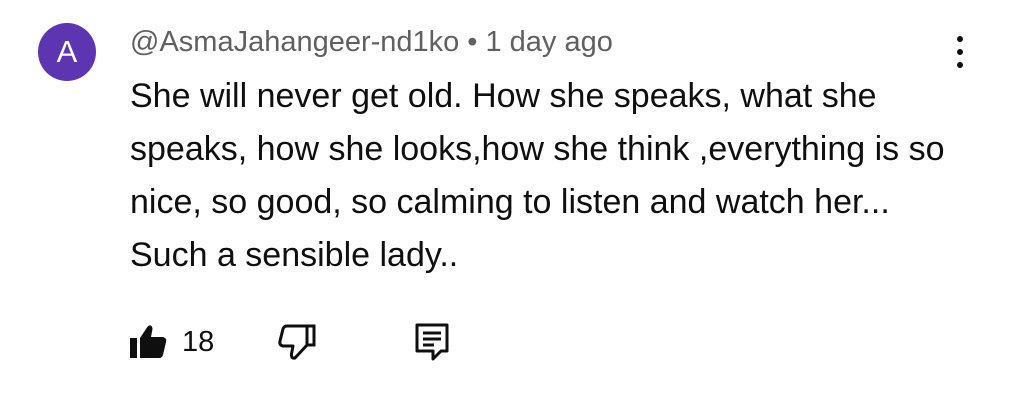  I want to click on comment-time: 1 day ago, so click(549, 42).